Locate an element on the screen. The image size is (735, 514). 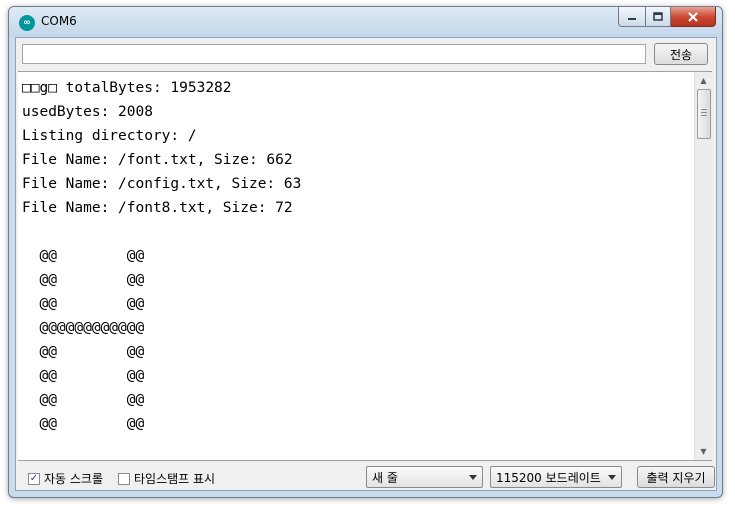
output-line: @@@@@@@@@@@@ is located at coordinates (83, 328).